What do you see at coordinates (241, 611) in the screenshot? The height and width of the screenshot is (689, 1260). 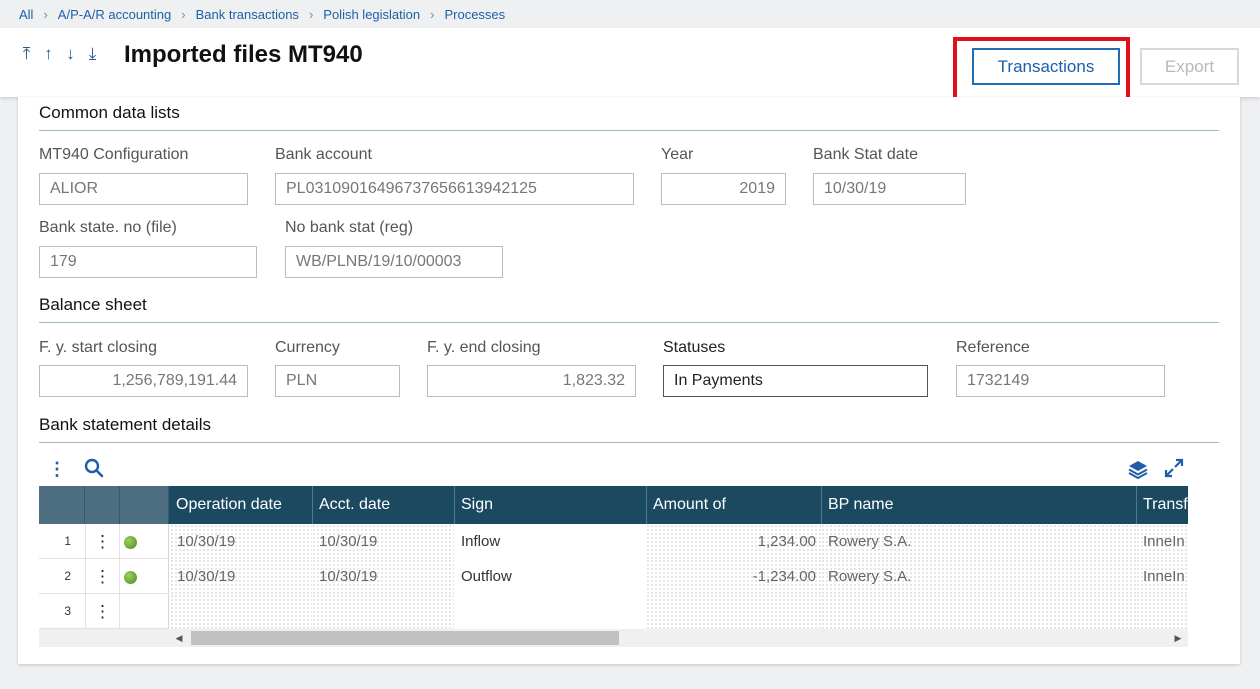 I see `cell-operation-date` at bounding box center [241, 611].